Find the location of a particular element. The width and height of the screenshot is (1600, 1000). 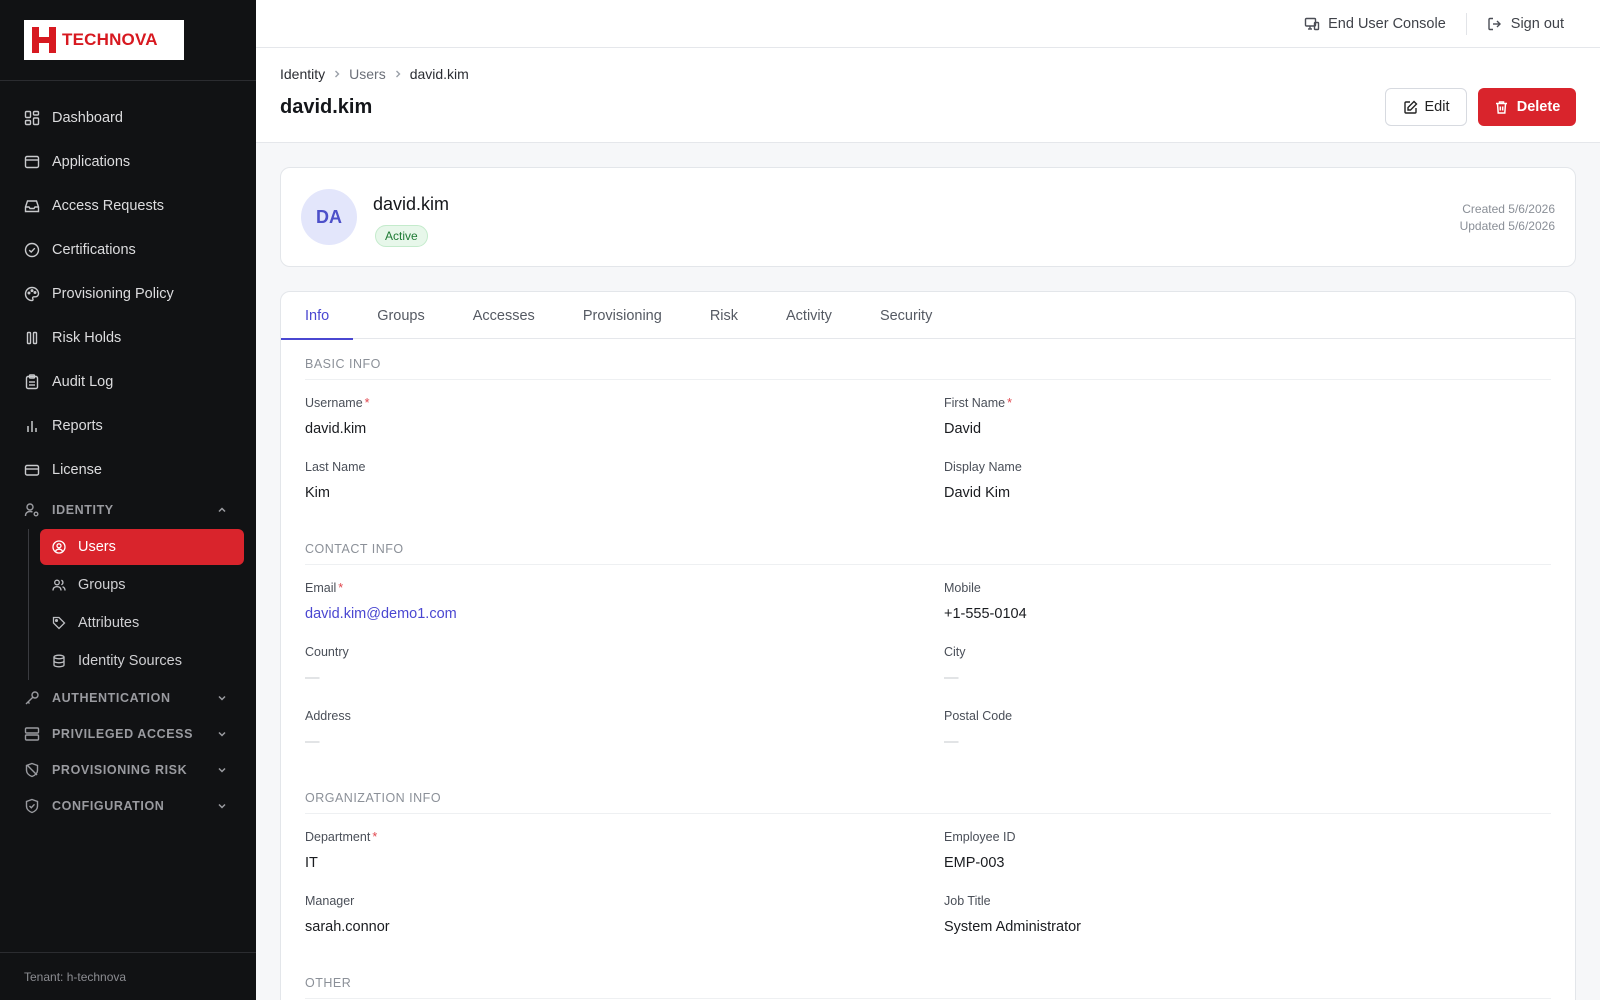

topbar-divider is located at coordinates (1466, 23).